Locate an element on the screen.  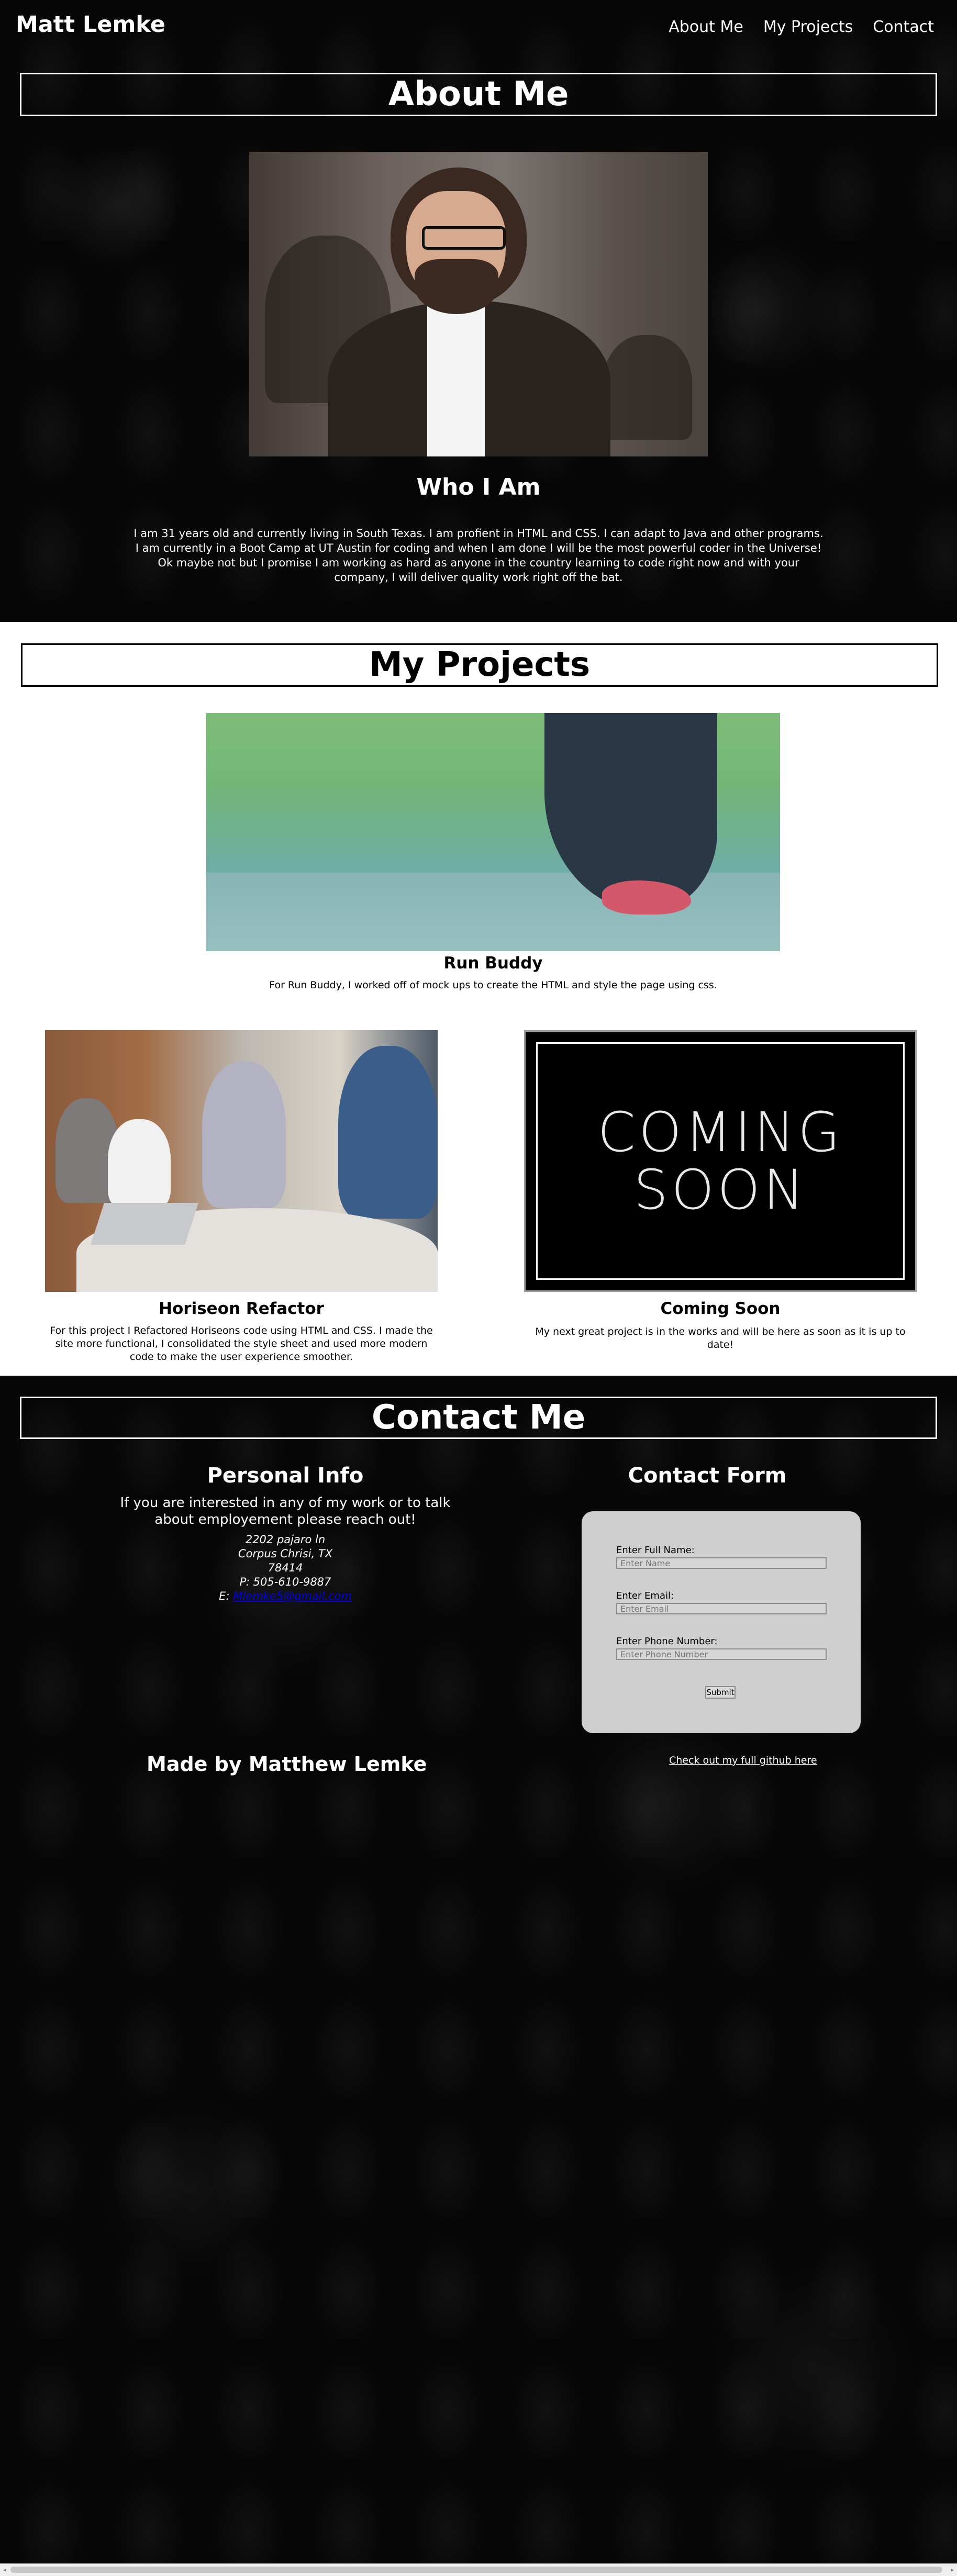
coming-soon-word-2: SOON is located at coordinates (720, 1190).